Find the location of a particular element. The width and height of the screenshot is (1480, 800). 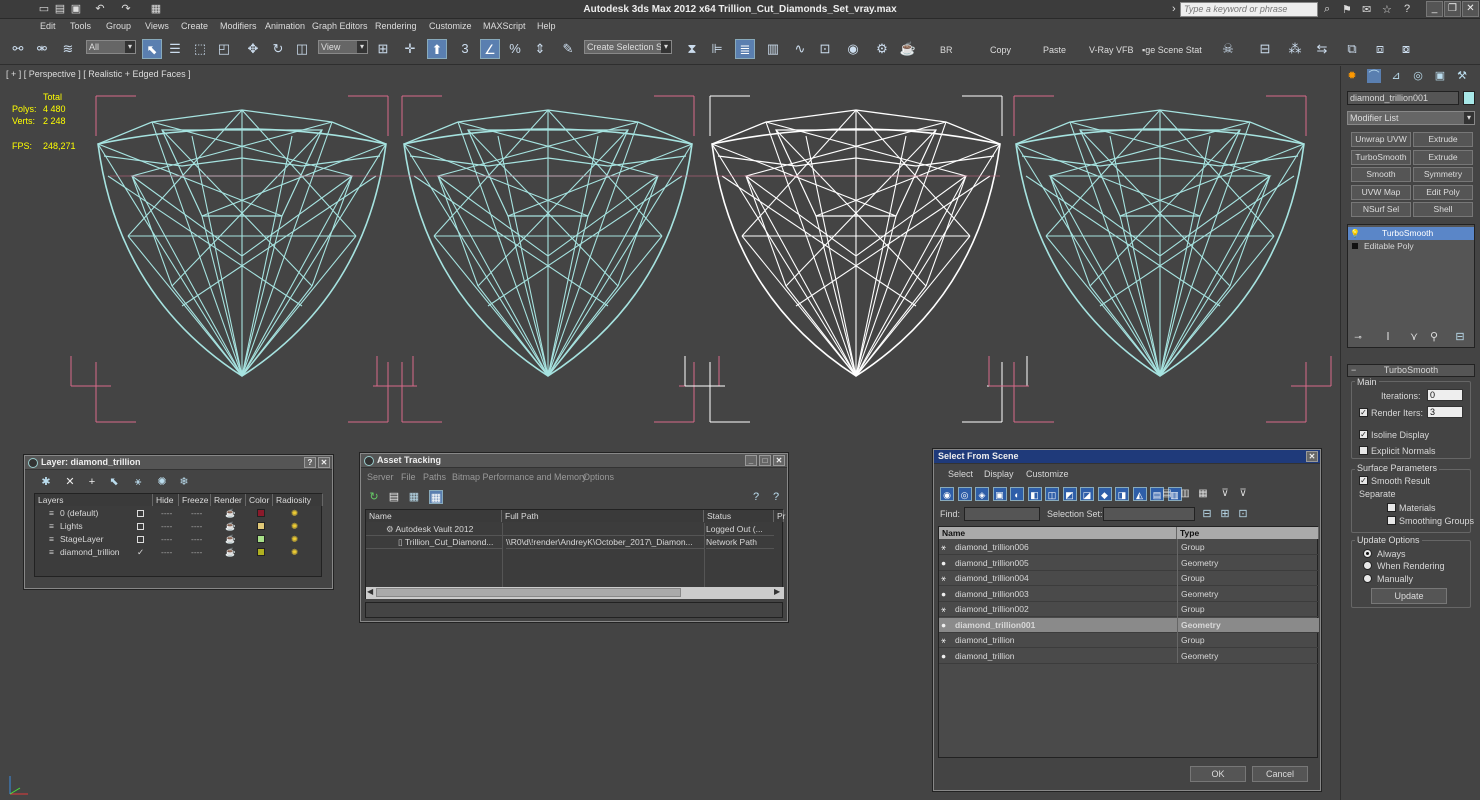

vray-vfb-button: V-Ray VFB is located at coordinates (1111, 50).